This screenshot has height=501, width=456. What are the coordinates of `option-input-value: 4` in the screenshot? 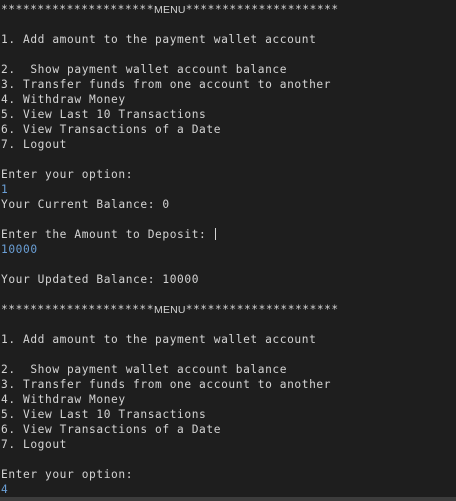 It's located at (5, 489).